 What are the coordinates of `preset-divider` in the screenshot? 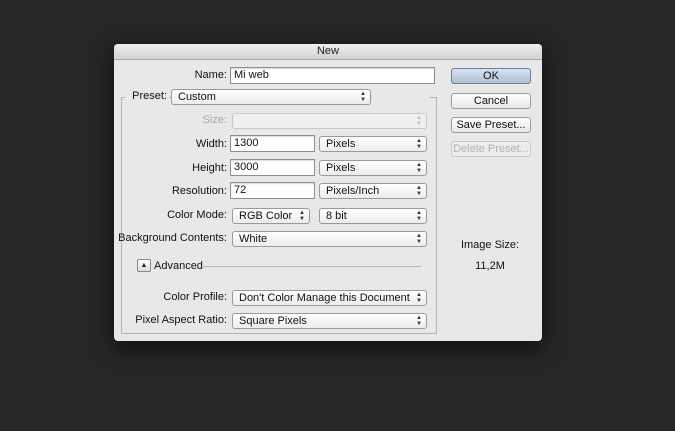 It's located at (401, 97).